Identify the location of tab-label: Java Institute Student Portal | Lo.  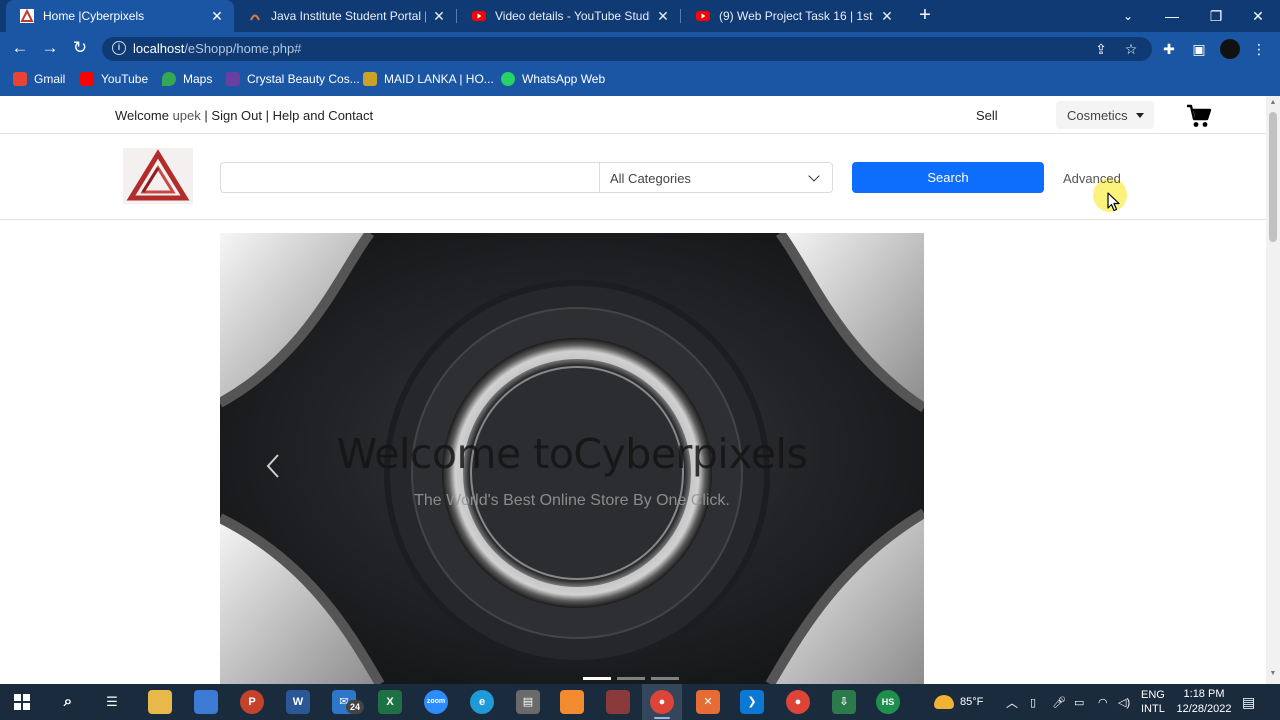
(348, 16).